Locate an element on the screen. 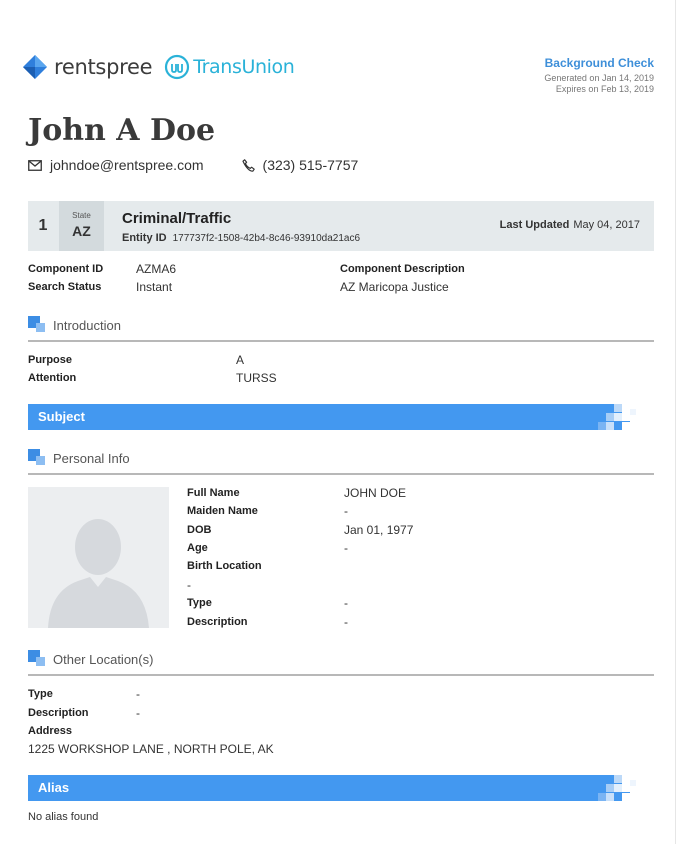  rentspree-wordmark: rentspree is located at coordinates (103, 67).